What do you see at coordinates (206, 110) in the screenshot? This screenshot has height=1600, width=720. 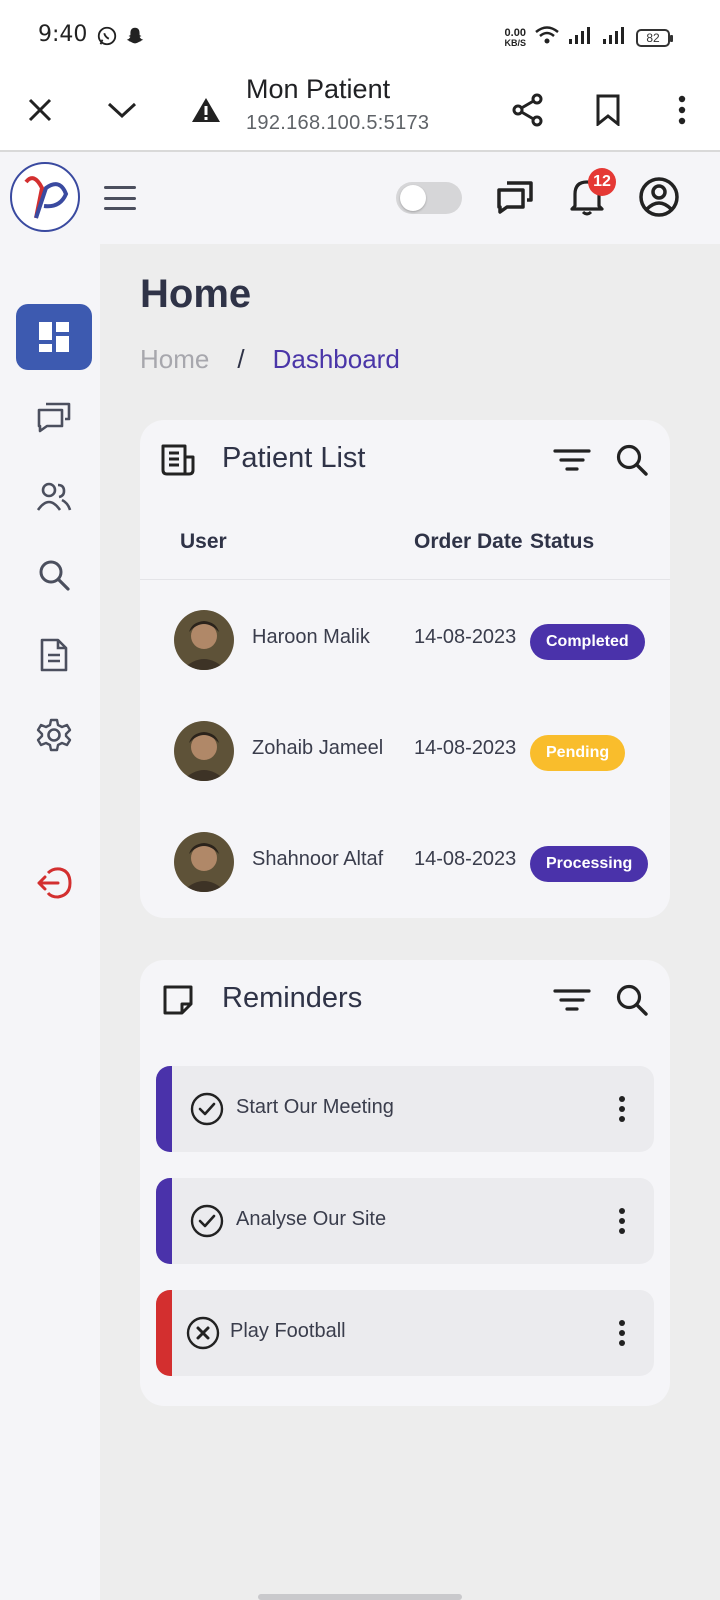 I see `warning-icon` at bounding box center [206, 110].